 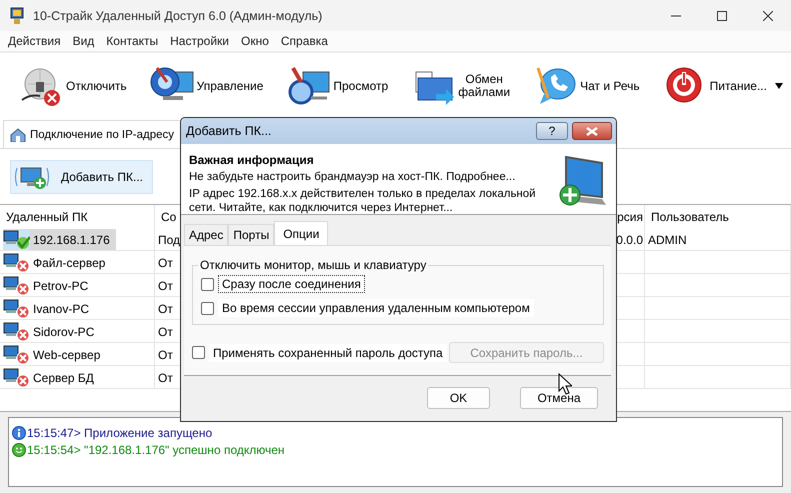 What do you see at coordinates (552, 131) in the screenshot?
I see `help-button: ?` at bounding box center [552, 131].